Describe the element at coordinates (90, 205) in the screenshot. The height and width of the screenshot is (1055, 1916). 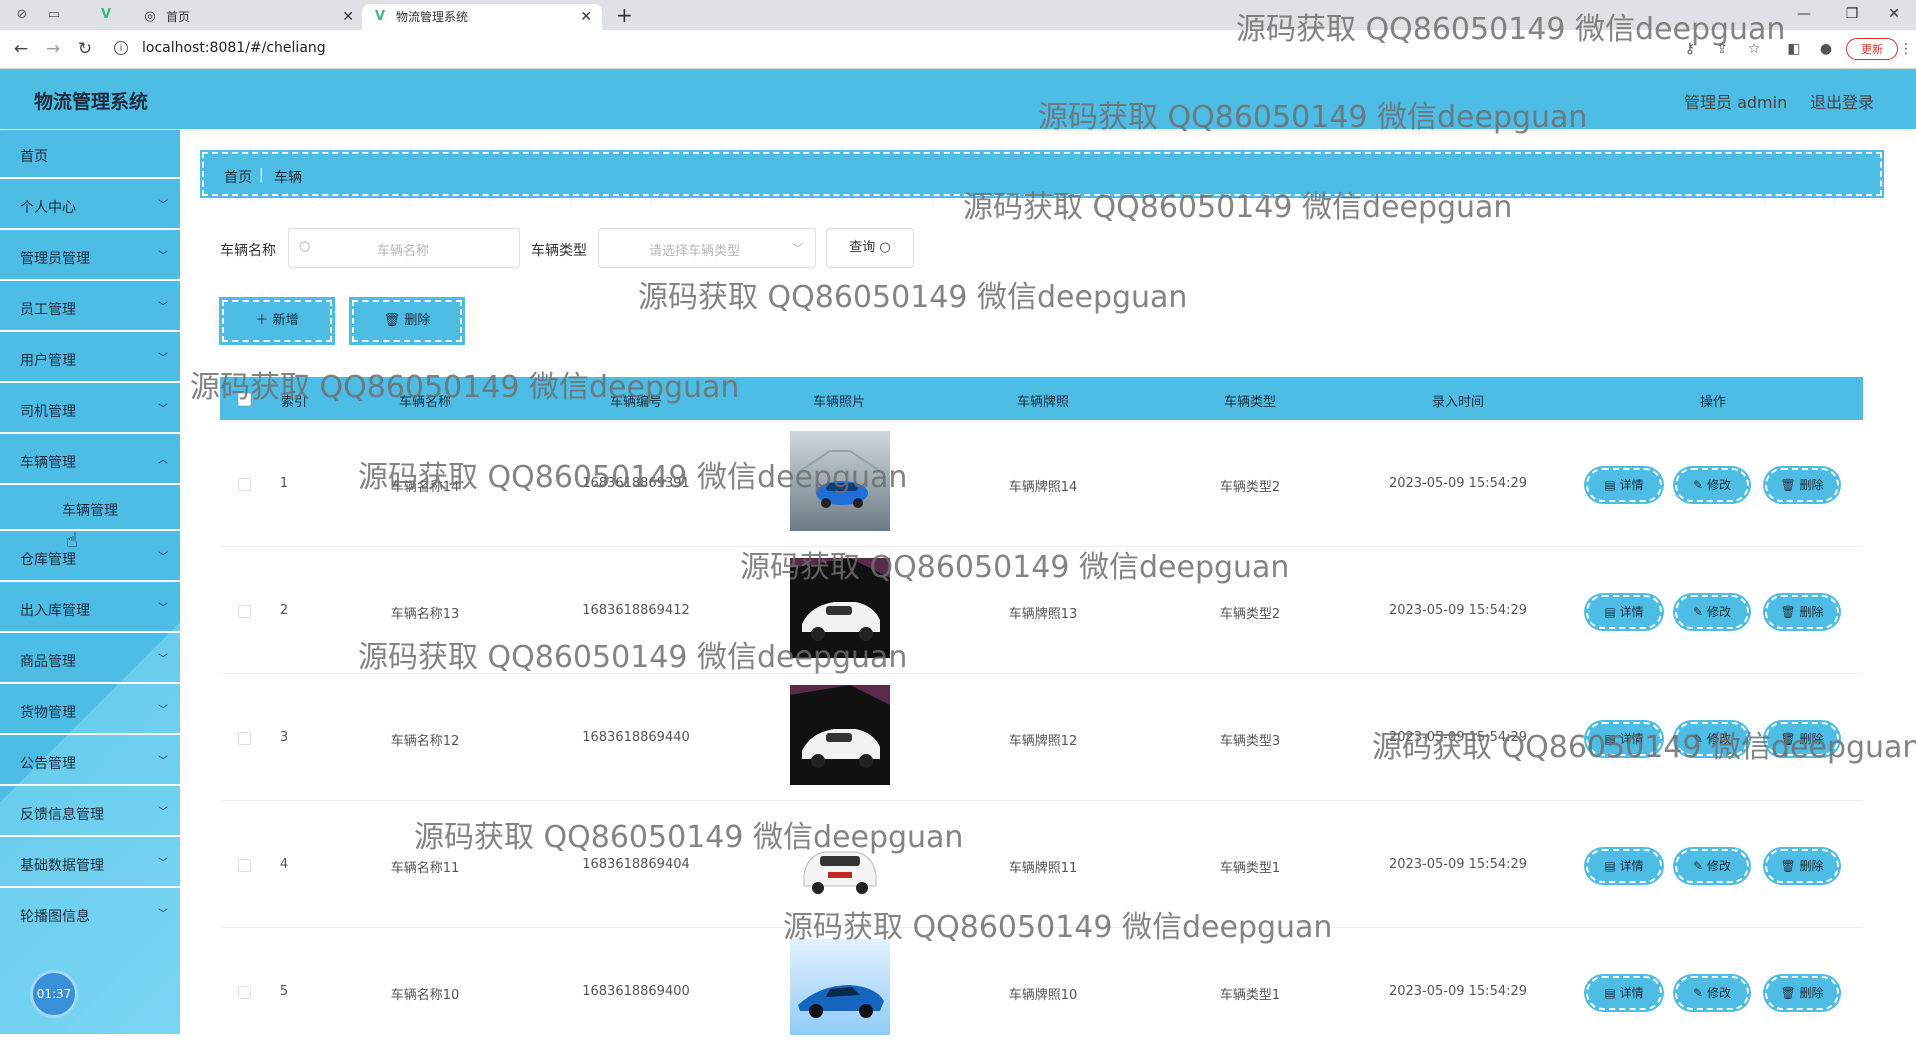
I see `sidebar-item-personal-center: 个人中心 ﹀` at that location.